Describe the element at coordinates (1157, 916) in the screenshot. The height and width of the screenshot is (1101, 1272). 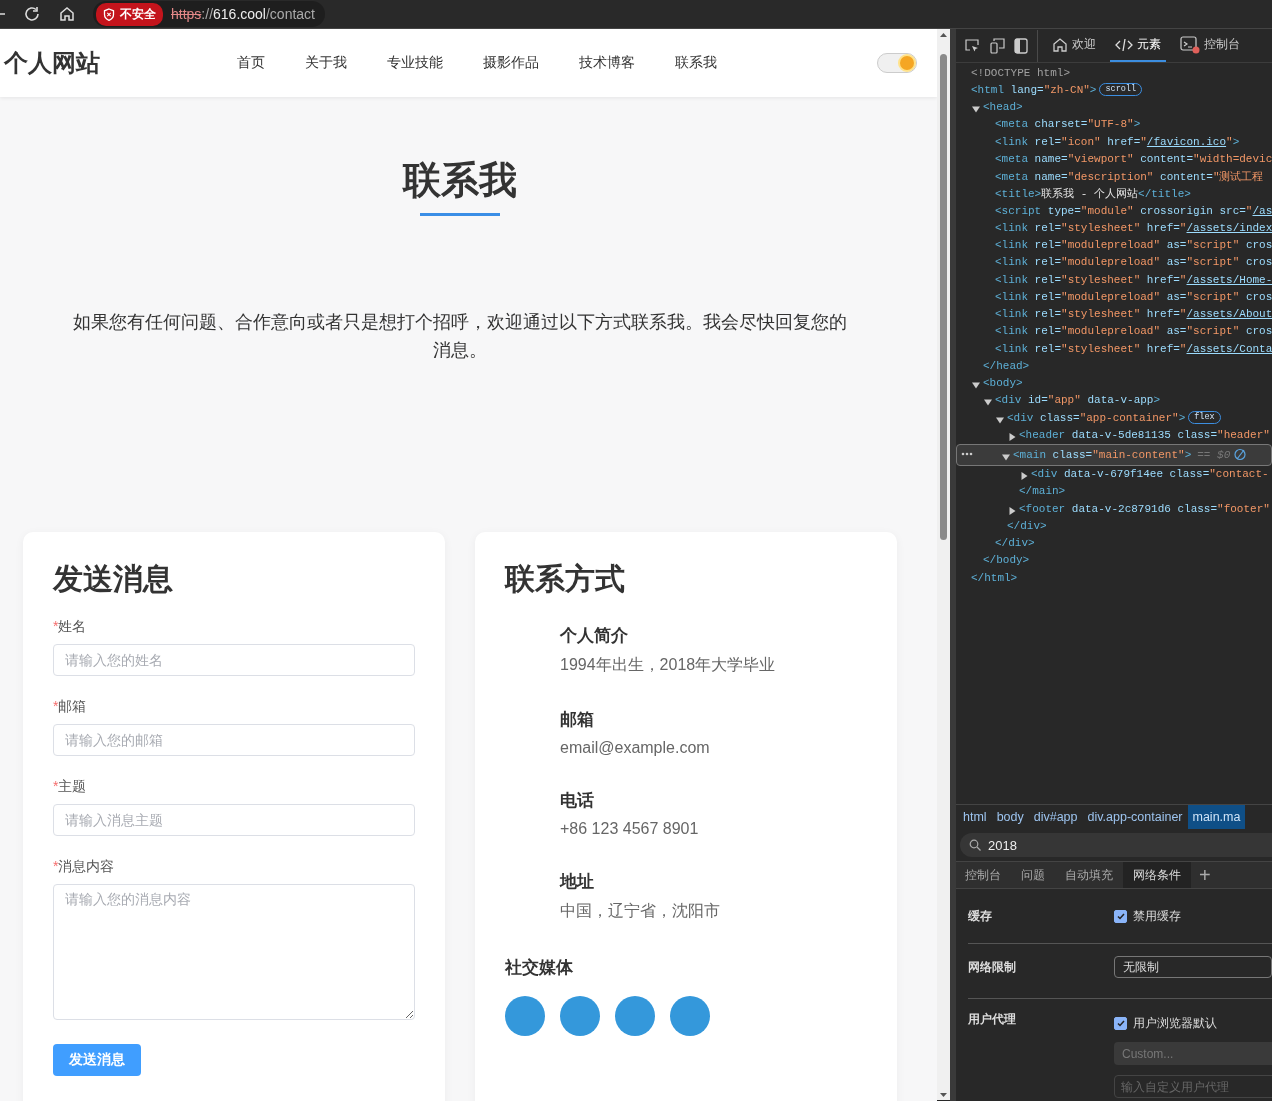
I see `checkbox-label: 禁用缓存` at that location.